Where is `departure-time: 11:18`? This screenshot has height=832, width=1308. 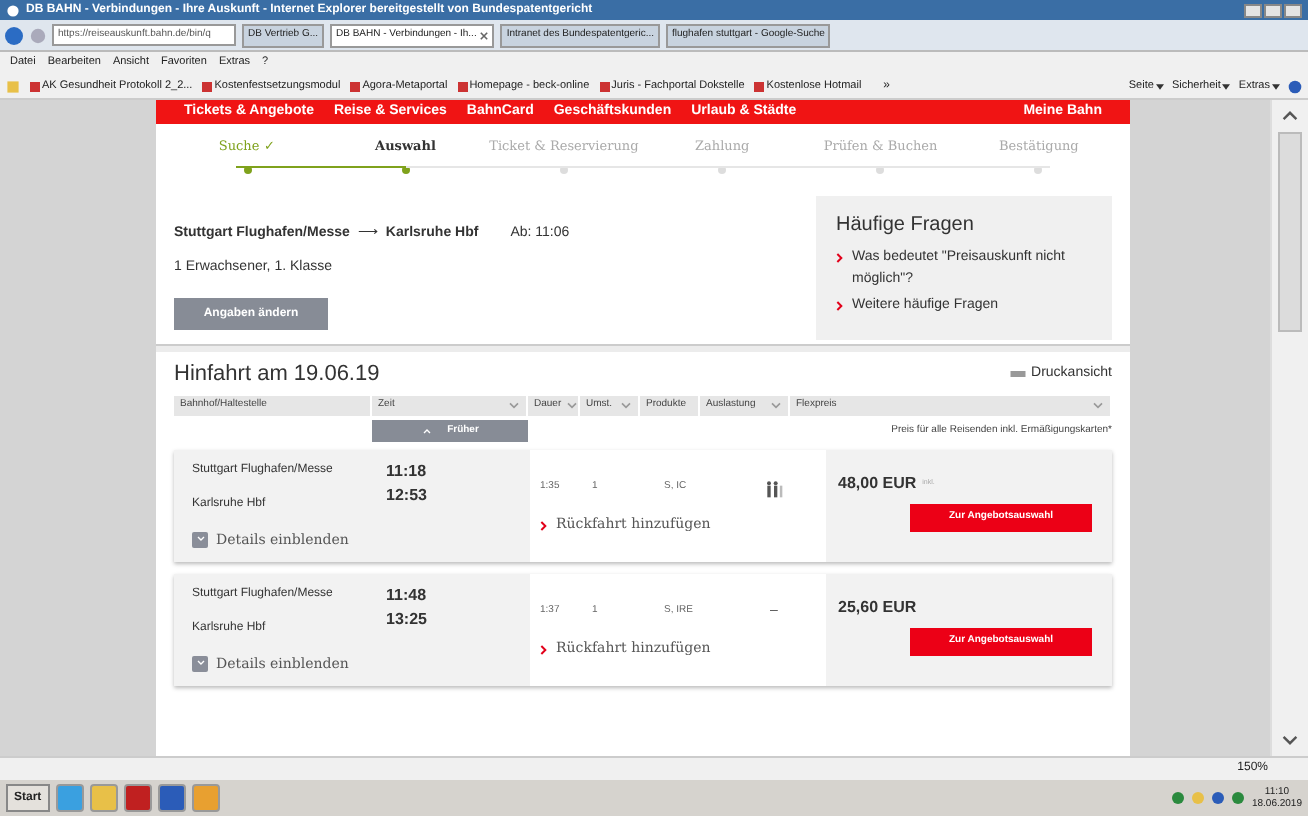 departure-time: 11:18 is located at coordinates (407, 472).